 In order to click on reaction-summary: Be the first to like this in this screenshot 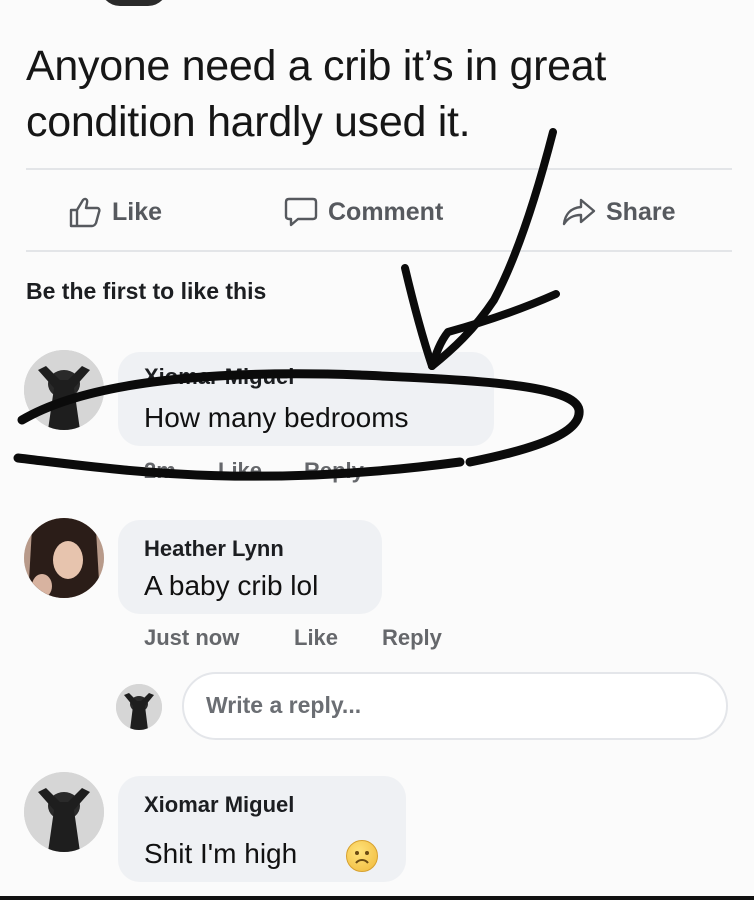, I will do `click(146, 291)`.